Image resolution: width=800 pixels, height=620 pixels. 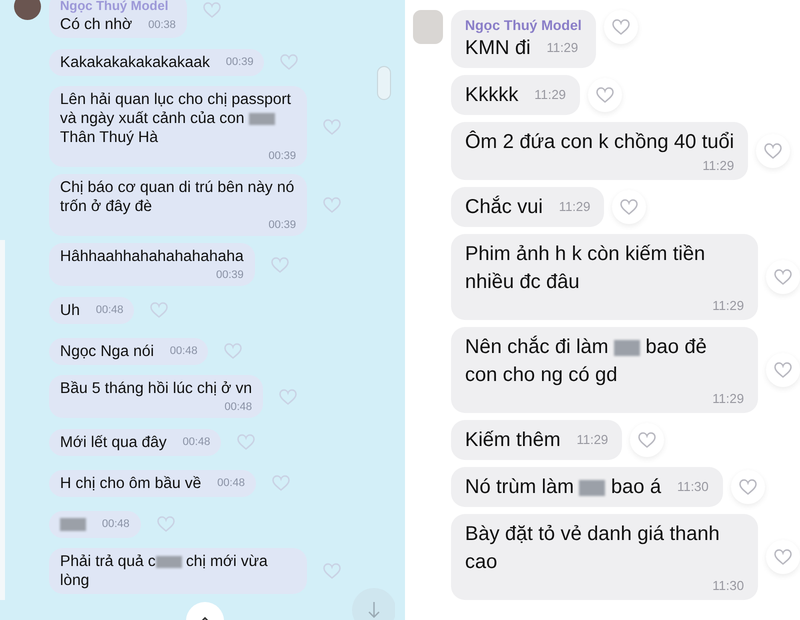 What do you see at coordinates (177, 197) in the screenshot?
I see `message-text: Chị báo cơ quan di trú bên này nó trốn ở đây đè` at bounding box center [177, 197].